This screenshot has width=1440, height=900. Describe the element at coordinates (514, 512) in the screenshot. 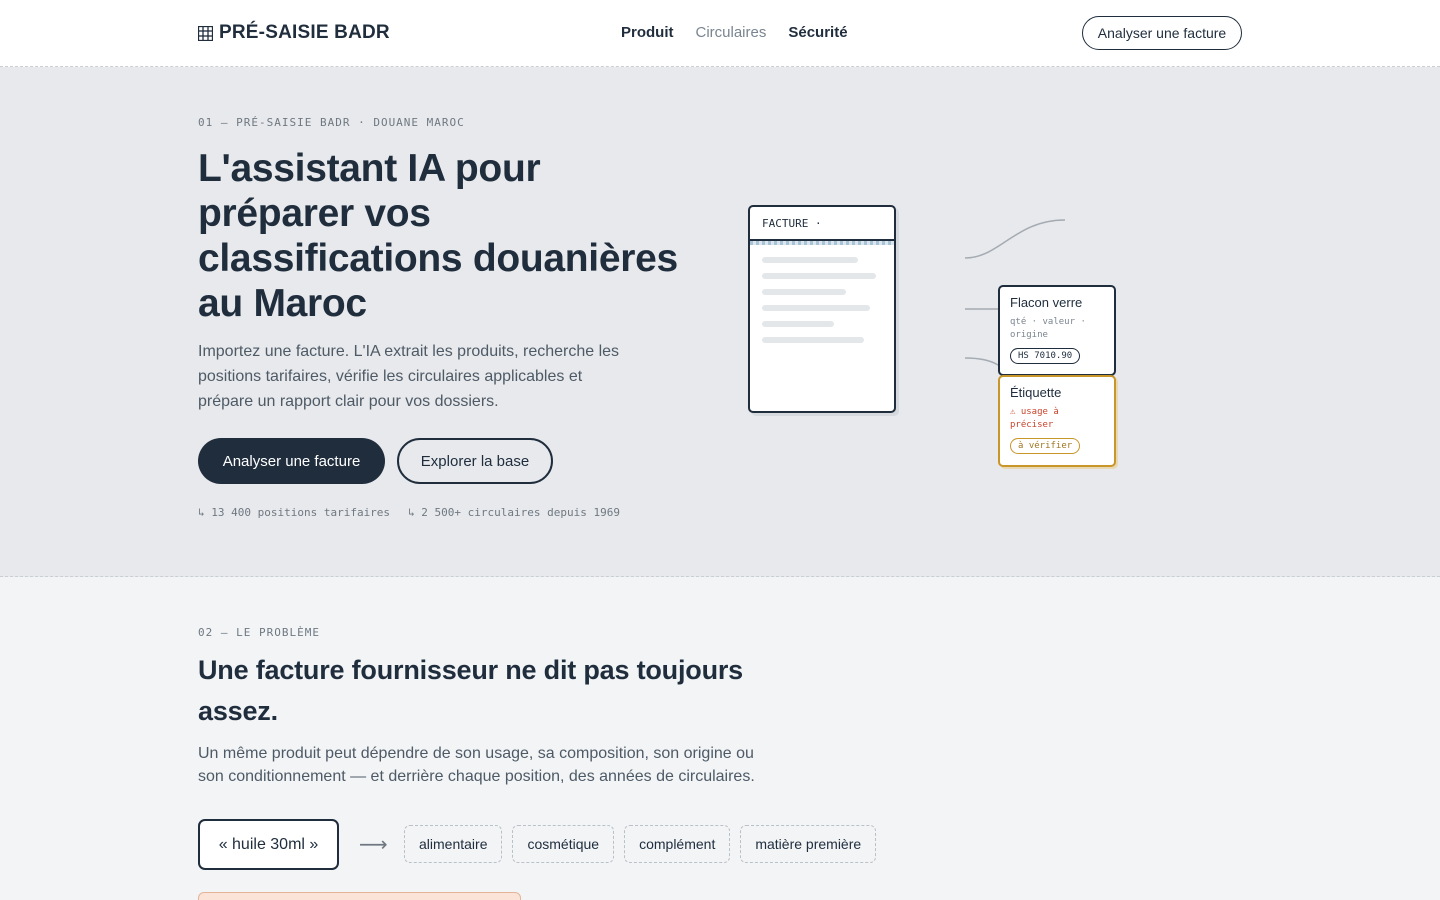

I see `stat-circulaires: ↳ 2 500+ circulaires depuis 1969` at that location.